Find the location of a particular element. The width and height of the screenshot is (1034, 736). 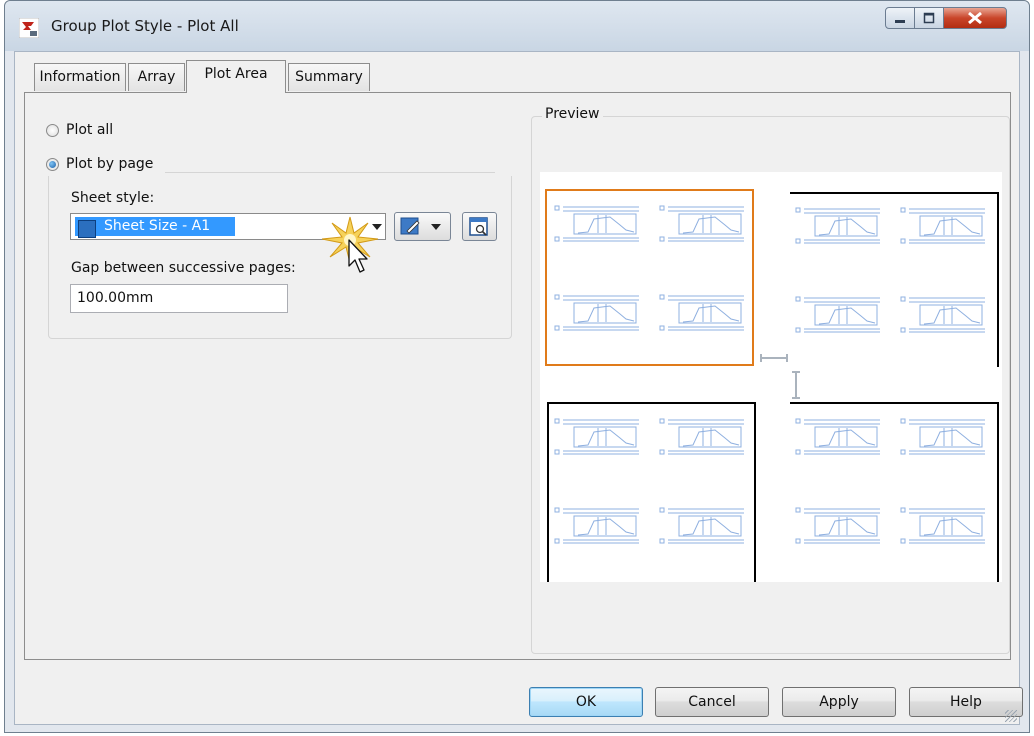

preview-style-button is located at coordinates (479, 226).